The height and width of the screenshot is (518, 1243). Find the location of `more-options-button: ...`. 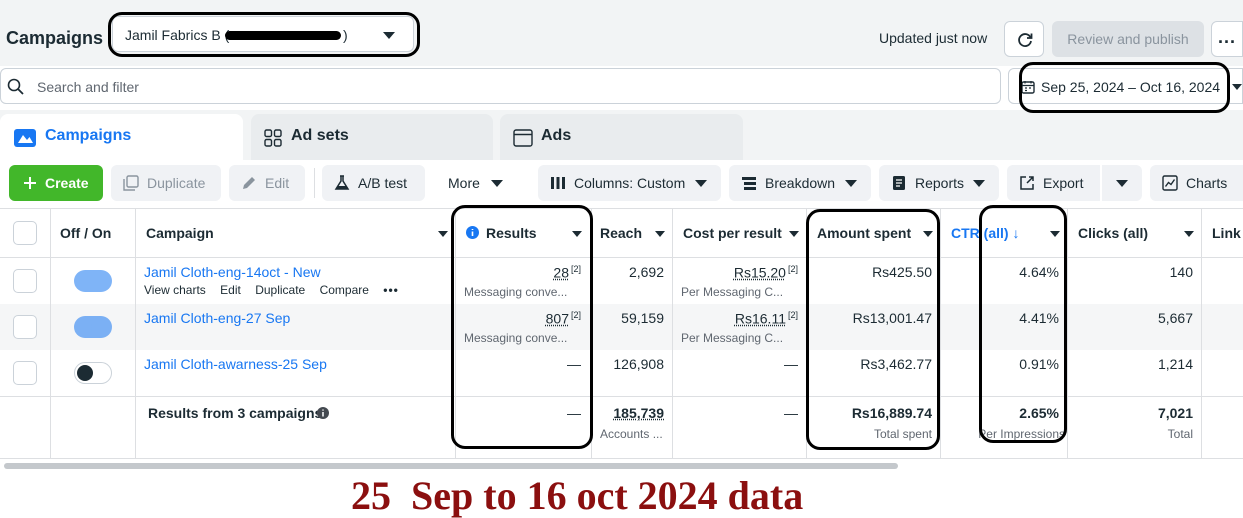

more-options-button: ... is located at coordinates (1227, 39).